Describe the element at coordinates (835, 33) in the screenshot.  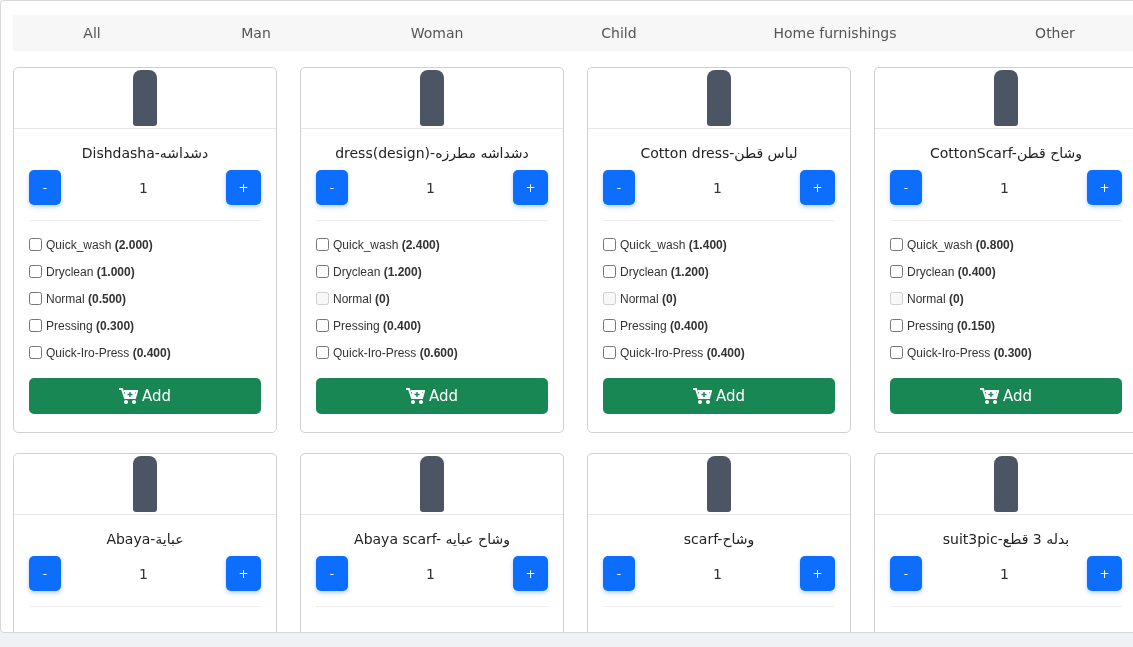
I see `category-tab: Home furnishings` at that location.